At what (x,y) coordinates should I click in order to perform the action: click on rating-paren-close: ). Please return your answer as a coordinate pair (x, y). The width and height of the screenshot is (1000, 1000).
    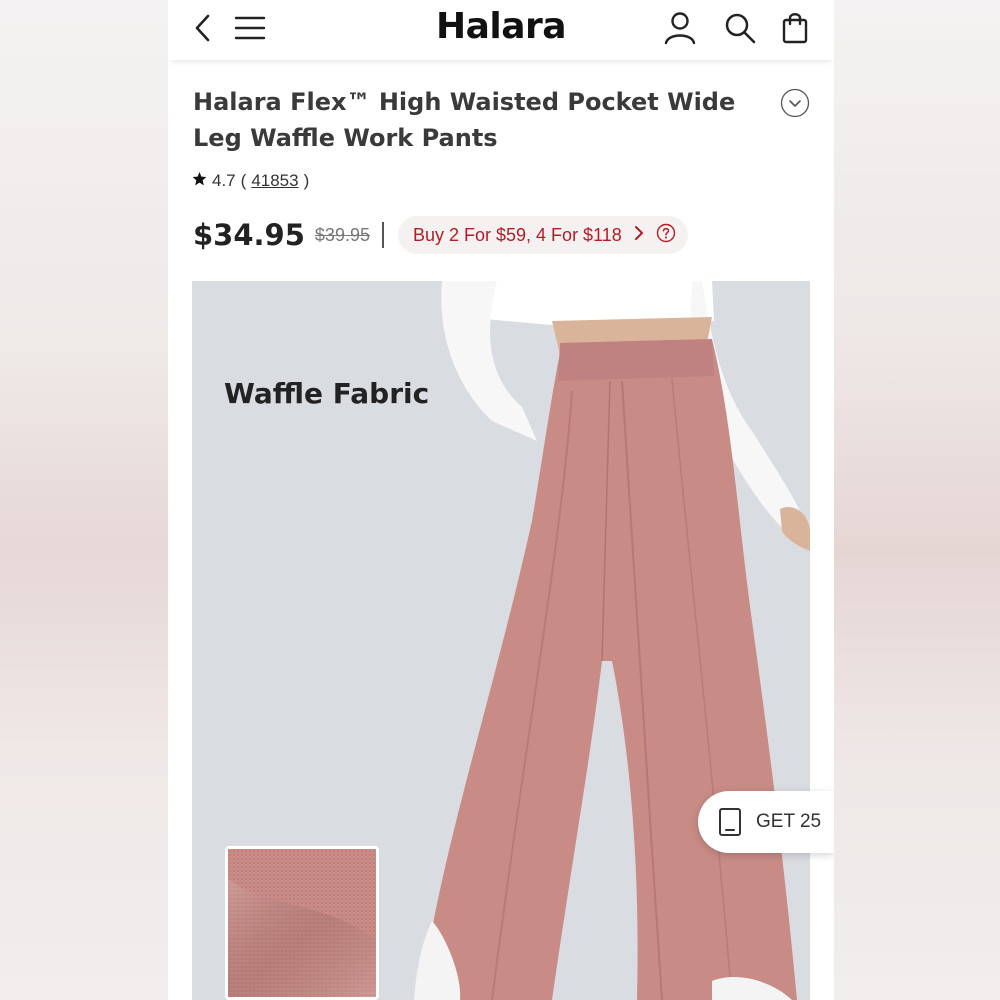
    Looking at the image, I should click on (306, 180).